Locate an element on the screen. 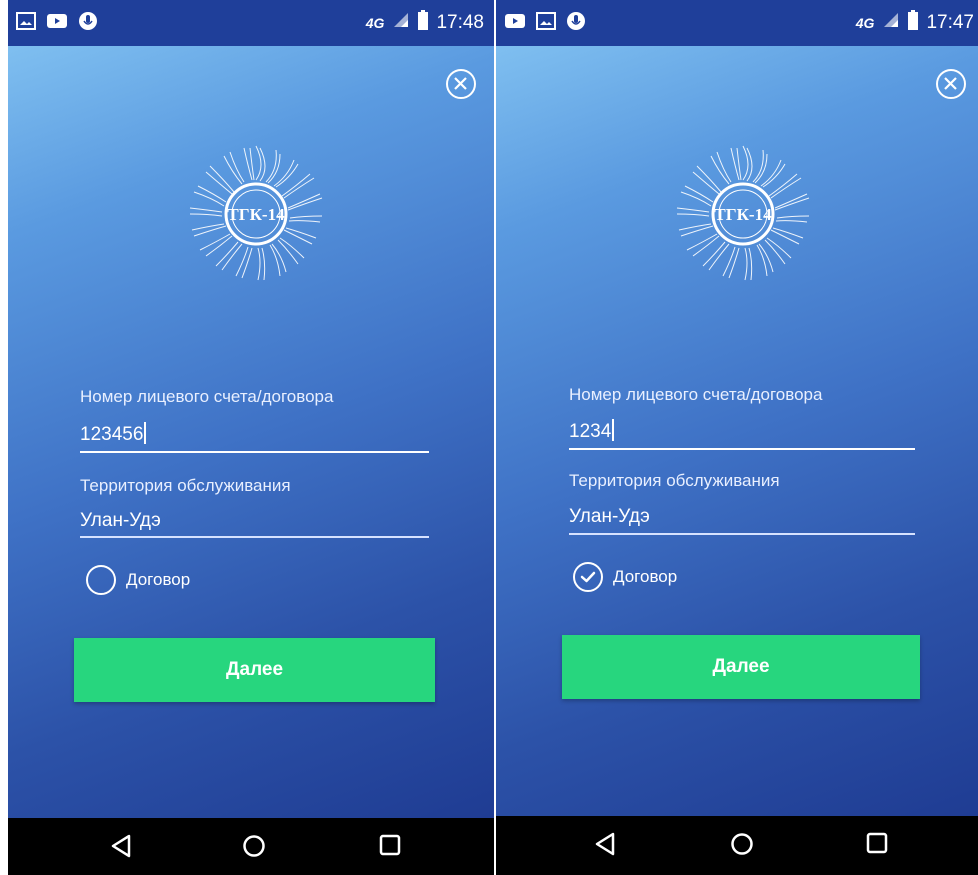 This screenshot has width=978, height=875. account-input-value: 123456 is located at coordinates (112, 434).